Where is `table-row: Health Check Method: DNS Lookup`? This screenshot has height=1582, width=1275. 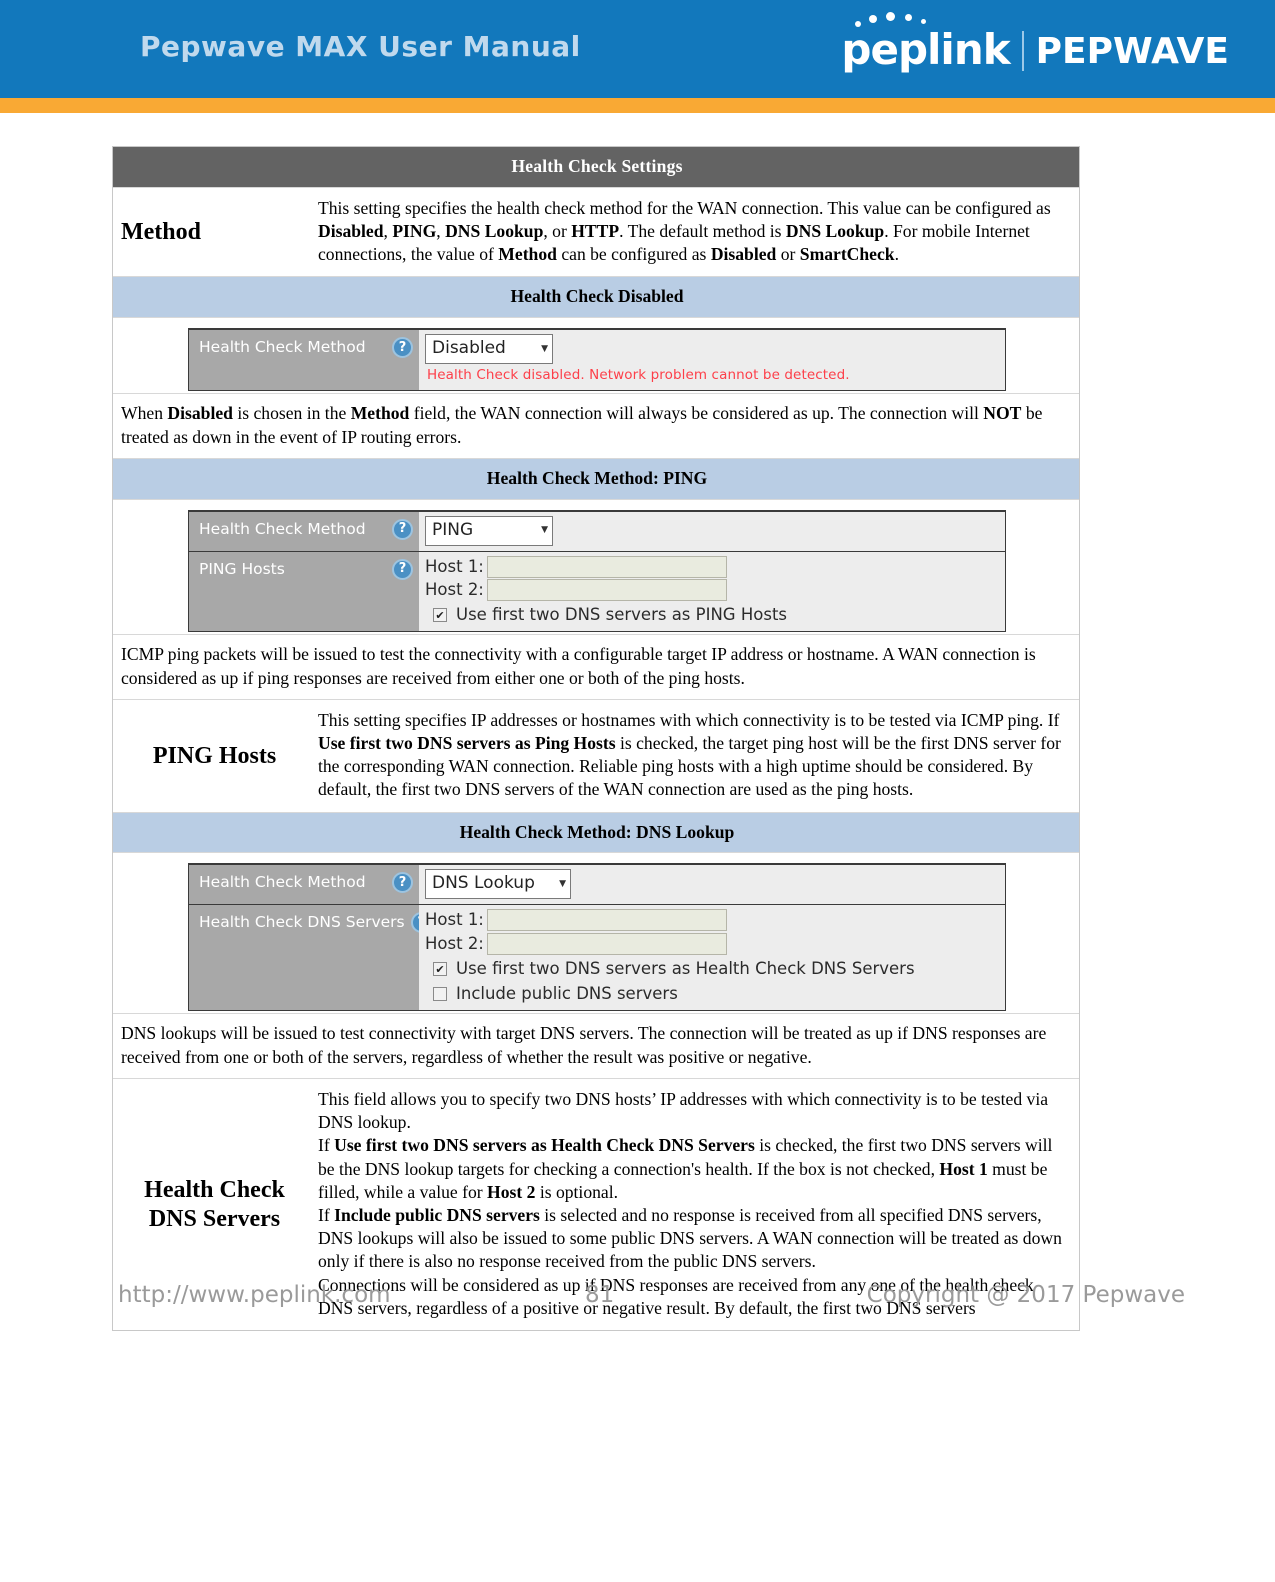
table-row: Health Check Method: DNS Lookup is located at coordinates (596, 833).